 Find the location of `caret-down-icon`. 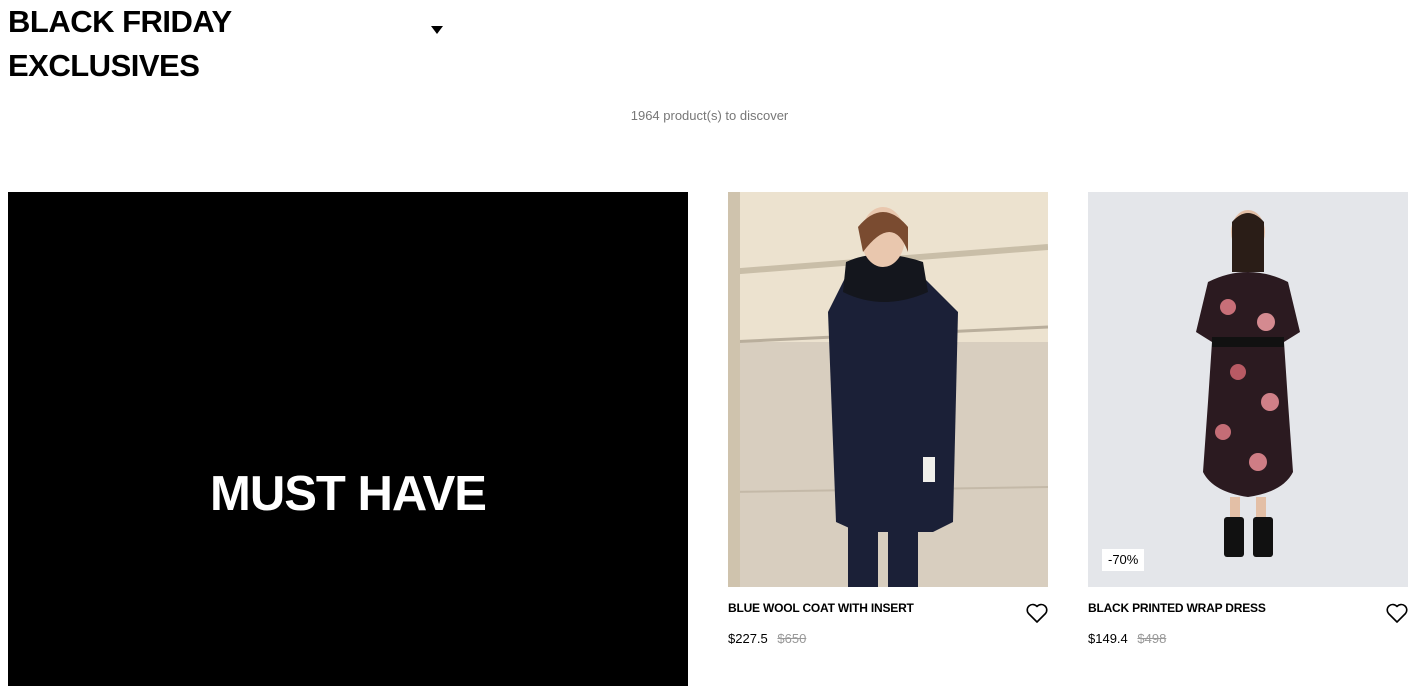

caret-down-icon is located at coordinates (437, 30).